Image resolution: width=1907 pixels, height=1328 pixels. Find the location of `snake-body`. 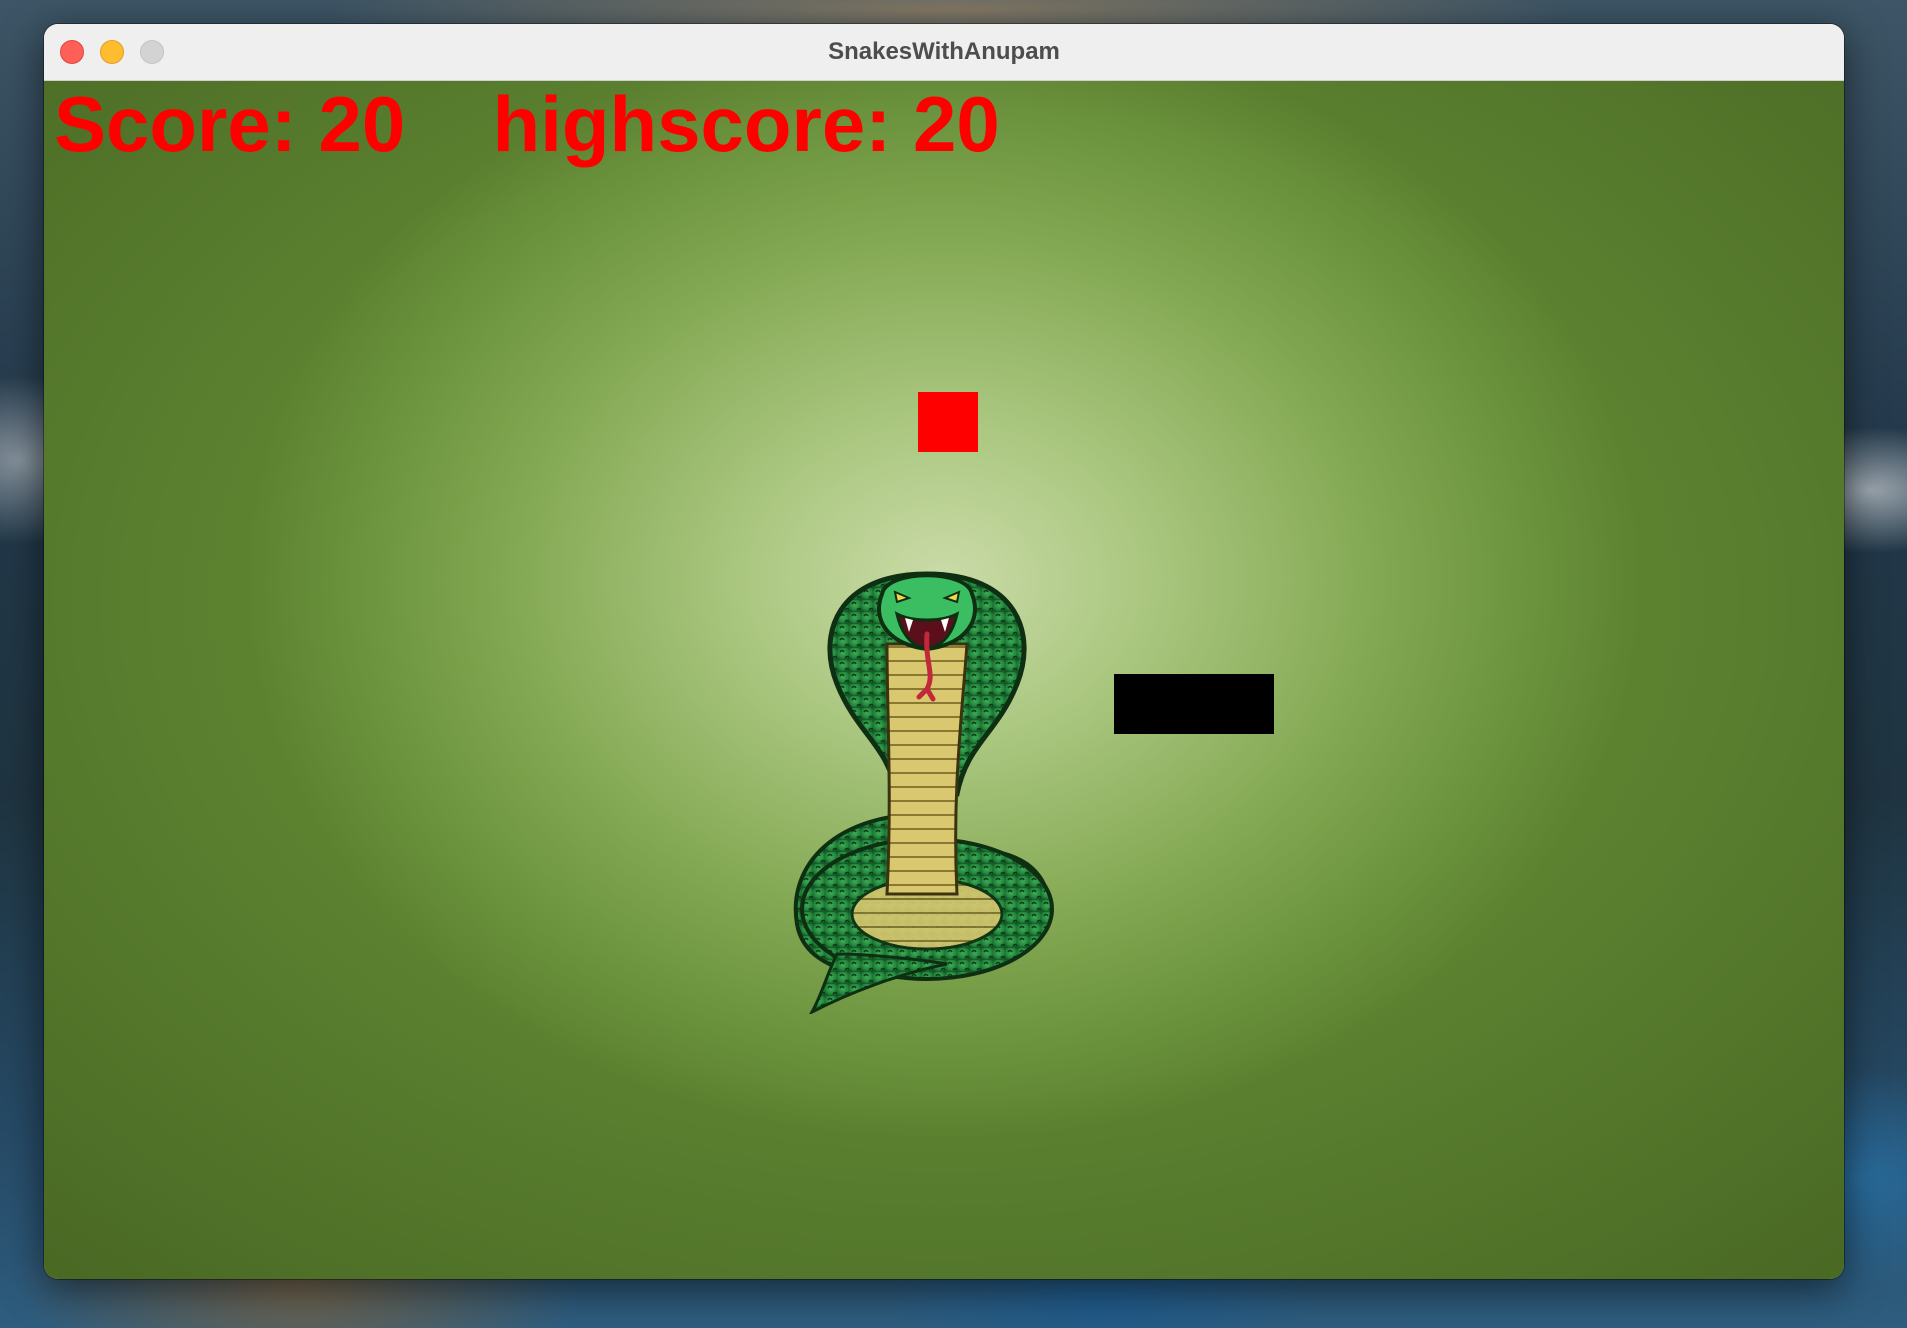

snake-body is located at coordinates (1194, 704).